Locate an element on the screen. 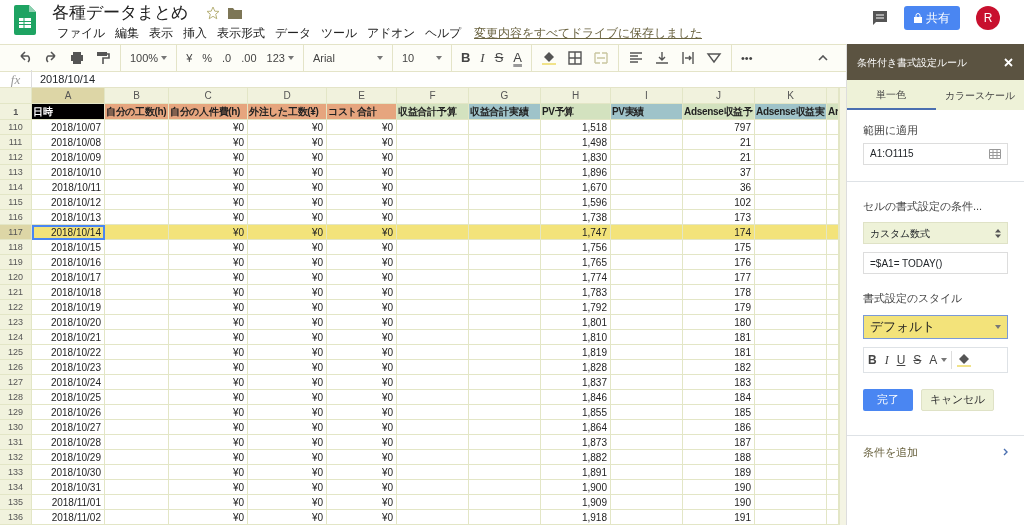 This screenshot has width=1024, height=525. row-header: 120 is located at coordinates (16, 277).